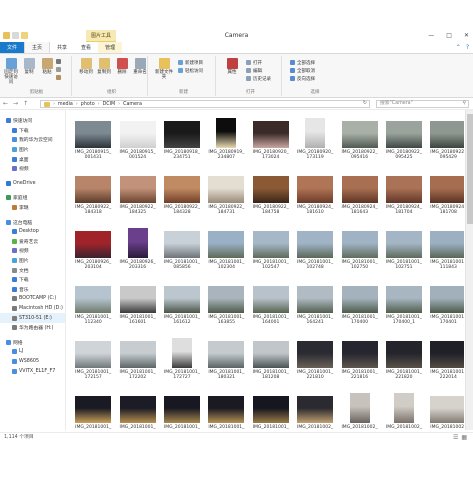  Describe the element at coordinates (404, 253) in the screenshot. I see `file-item: IMG_20181001_ 102751` at that location.